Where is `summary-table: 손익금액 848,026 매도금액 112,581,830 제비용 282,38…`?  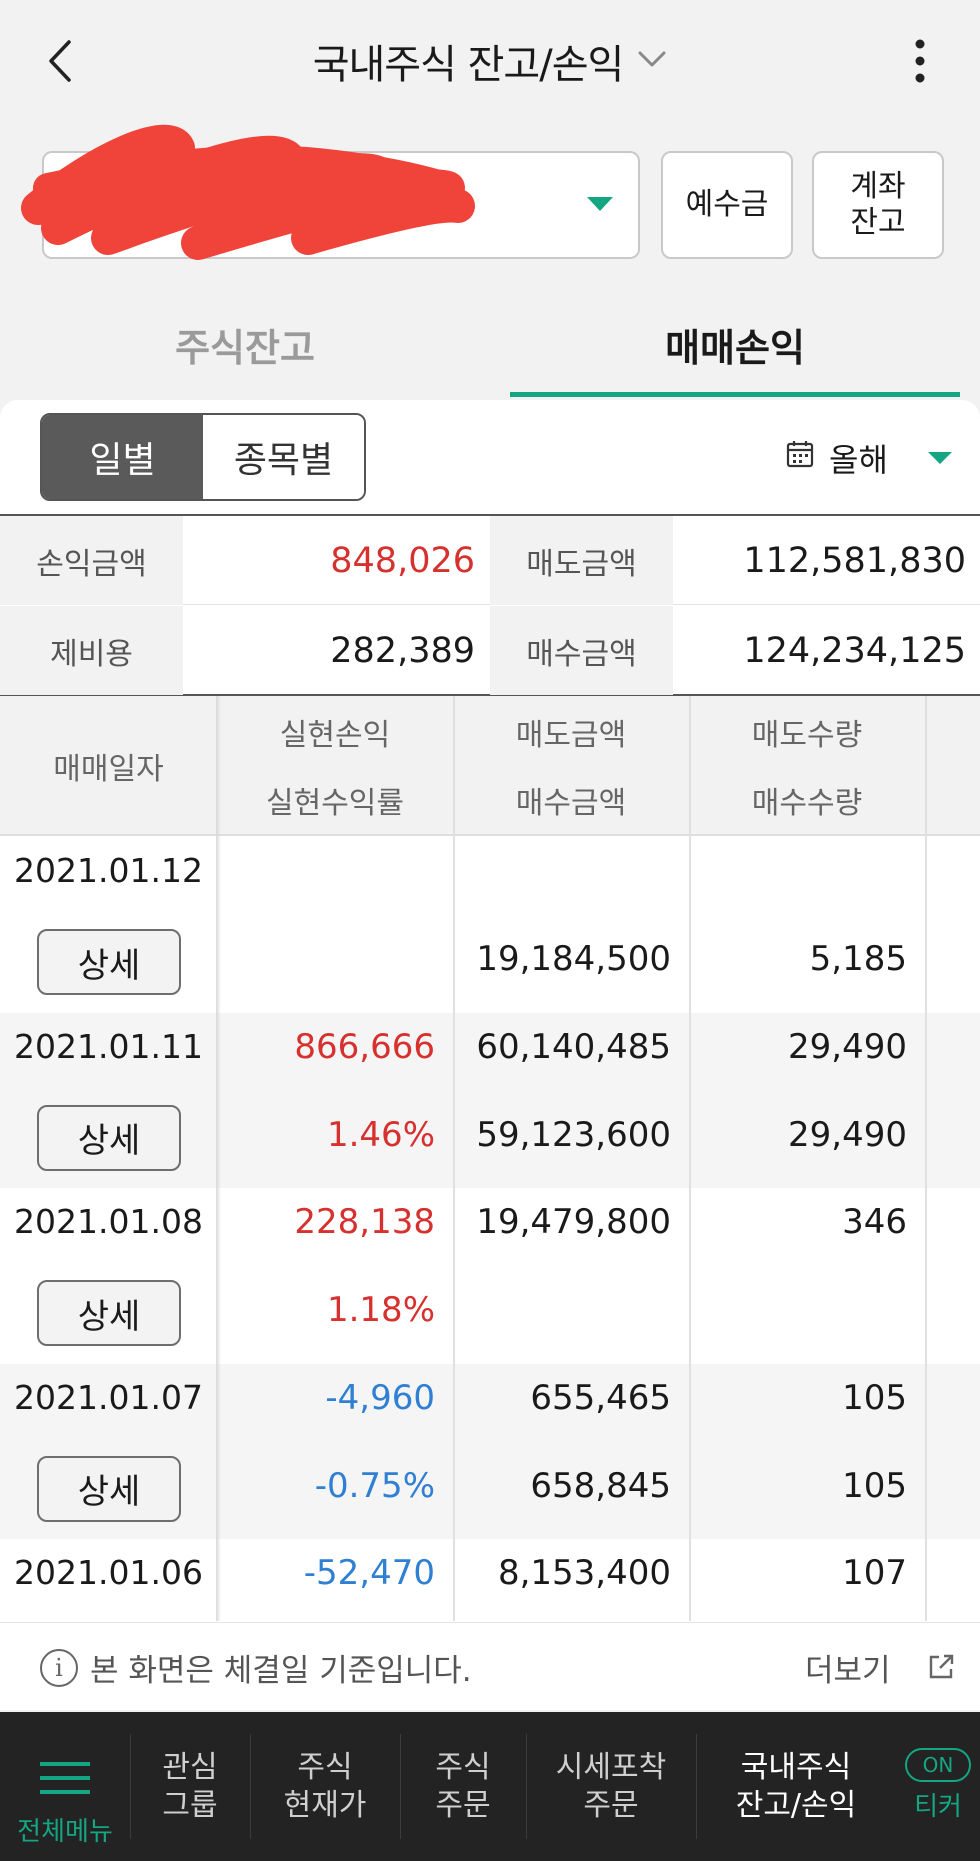 summary-table: 손익금액 848,026 매도금액 112,581,830 제비용 282,38… is located at coordinates (490, 605).